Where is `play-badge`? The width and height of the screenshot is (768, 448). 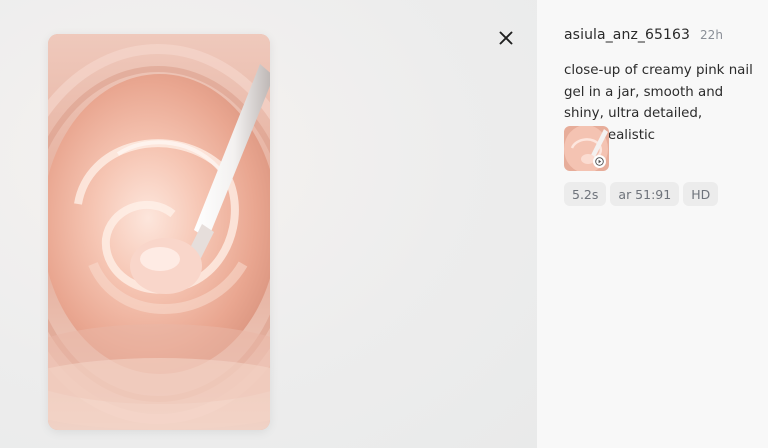 play-badge is located at coordinates (599, 161).